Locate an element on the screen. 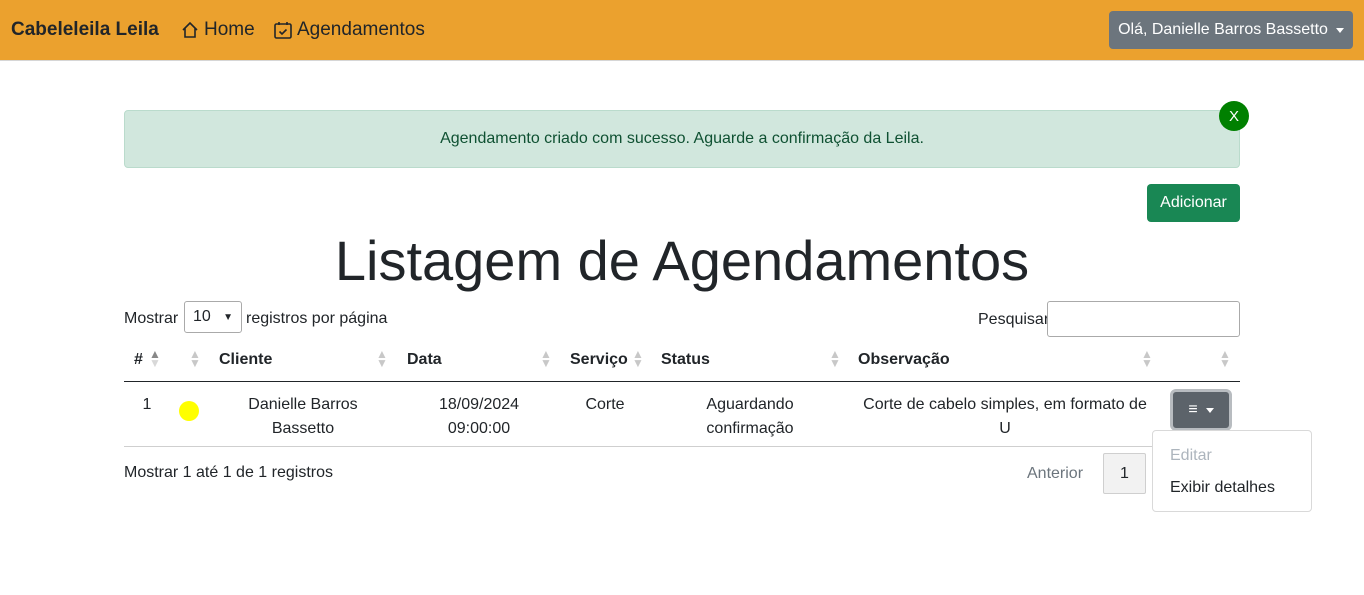 This screenshot has height=595, width=1364. row-actions-dropdown: Editar Exibir detalhes is located at coordinates (1232, 471).